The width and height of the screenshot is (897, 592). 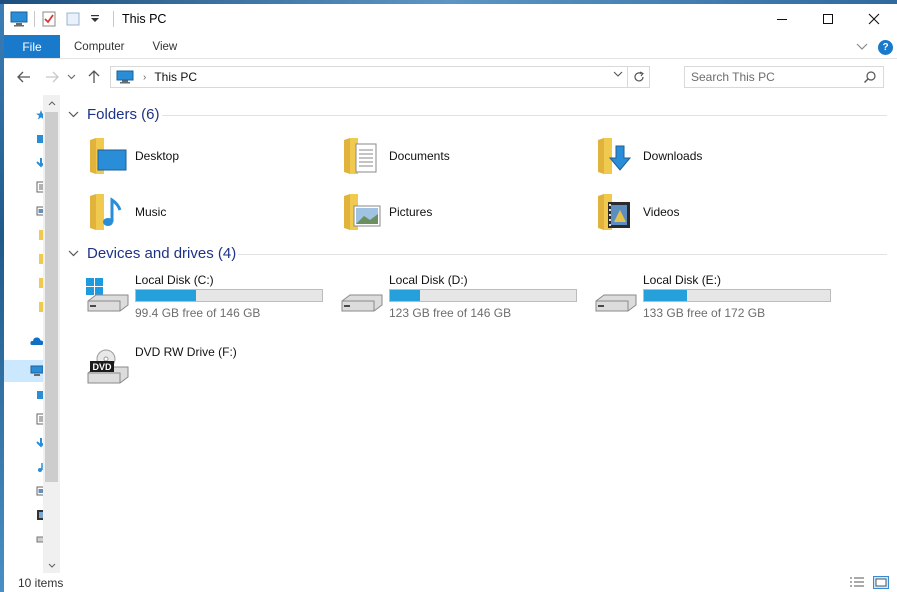 I want to click on desktop-folder-icon, so click(x=108, y=156).